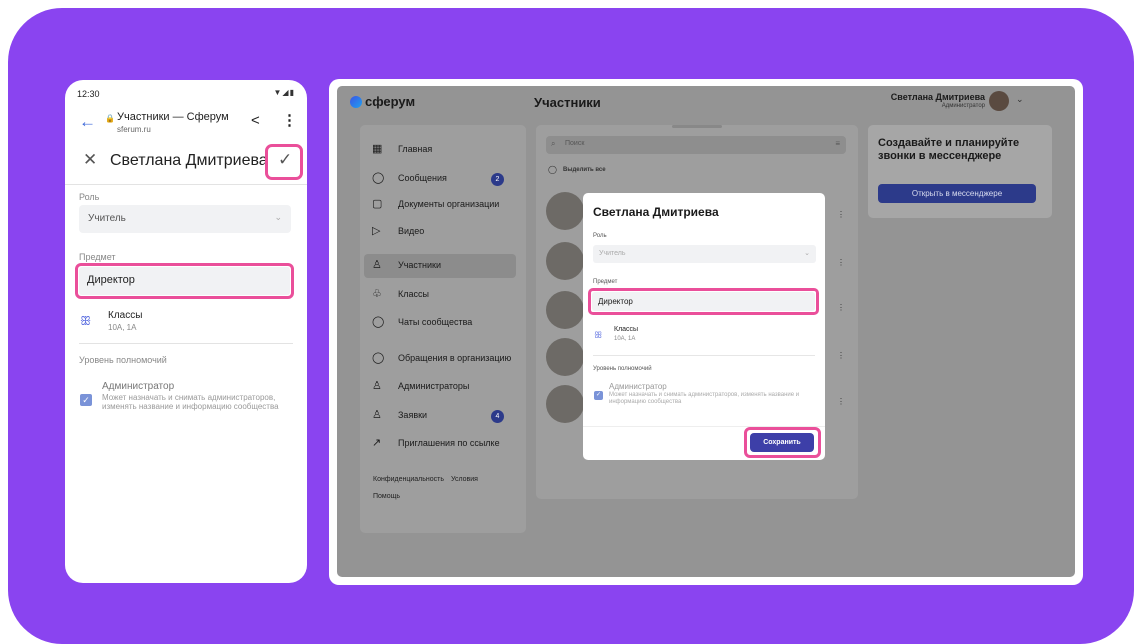  I want to click on status-icons: ▼◢▮, so click(284, 92).